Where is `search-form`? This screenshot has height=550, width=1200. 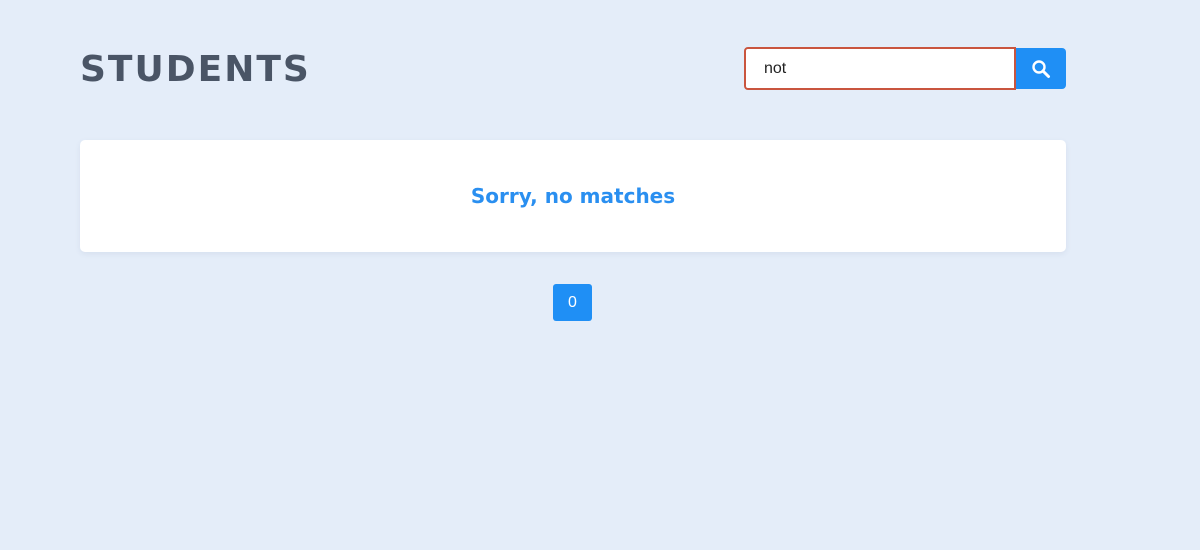 search-form is located at coordinates (905, 68).